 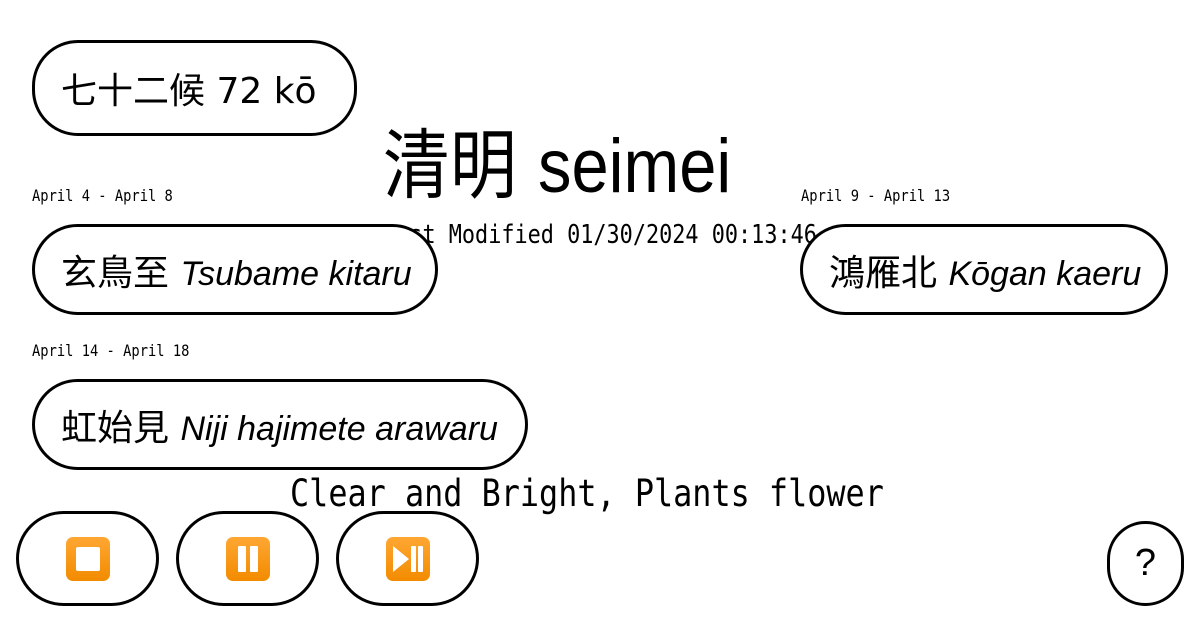 I want to click on season-title: 清明 seimei, so click(x=557, y=166).